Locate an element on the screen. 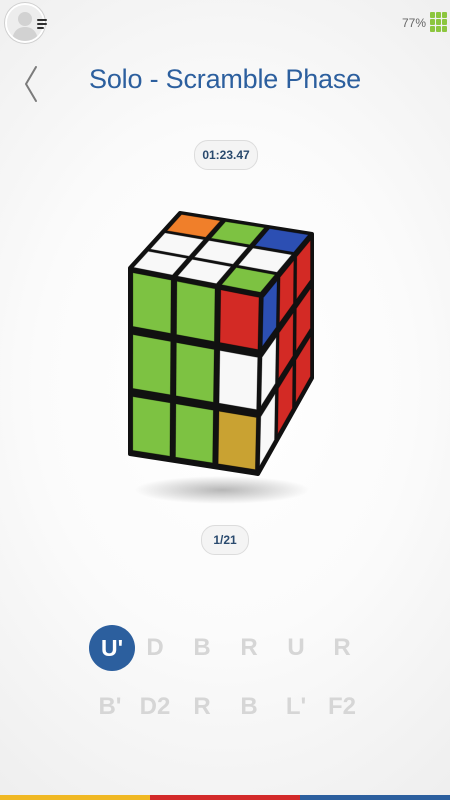 The image size is (450, 800). cube-front-face is located at coordinates (196, 371).